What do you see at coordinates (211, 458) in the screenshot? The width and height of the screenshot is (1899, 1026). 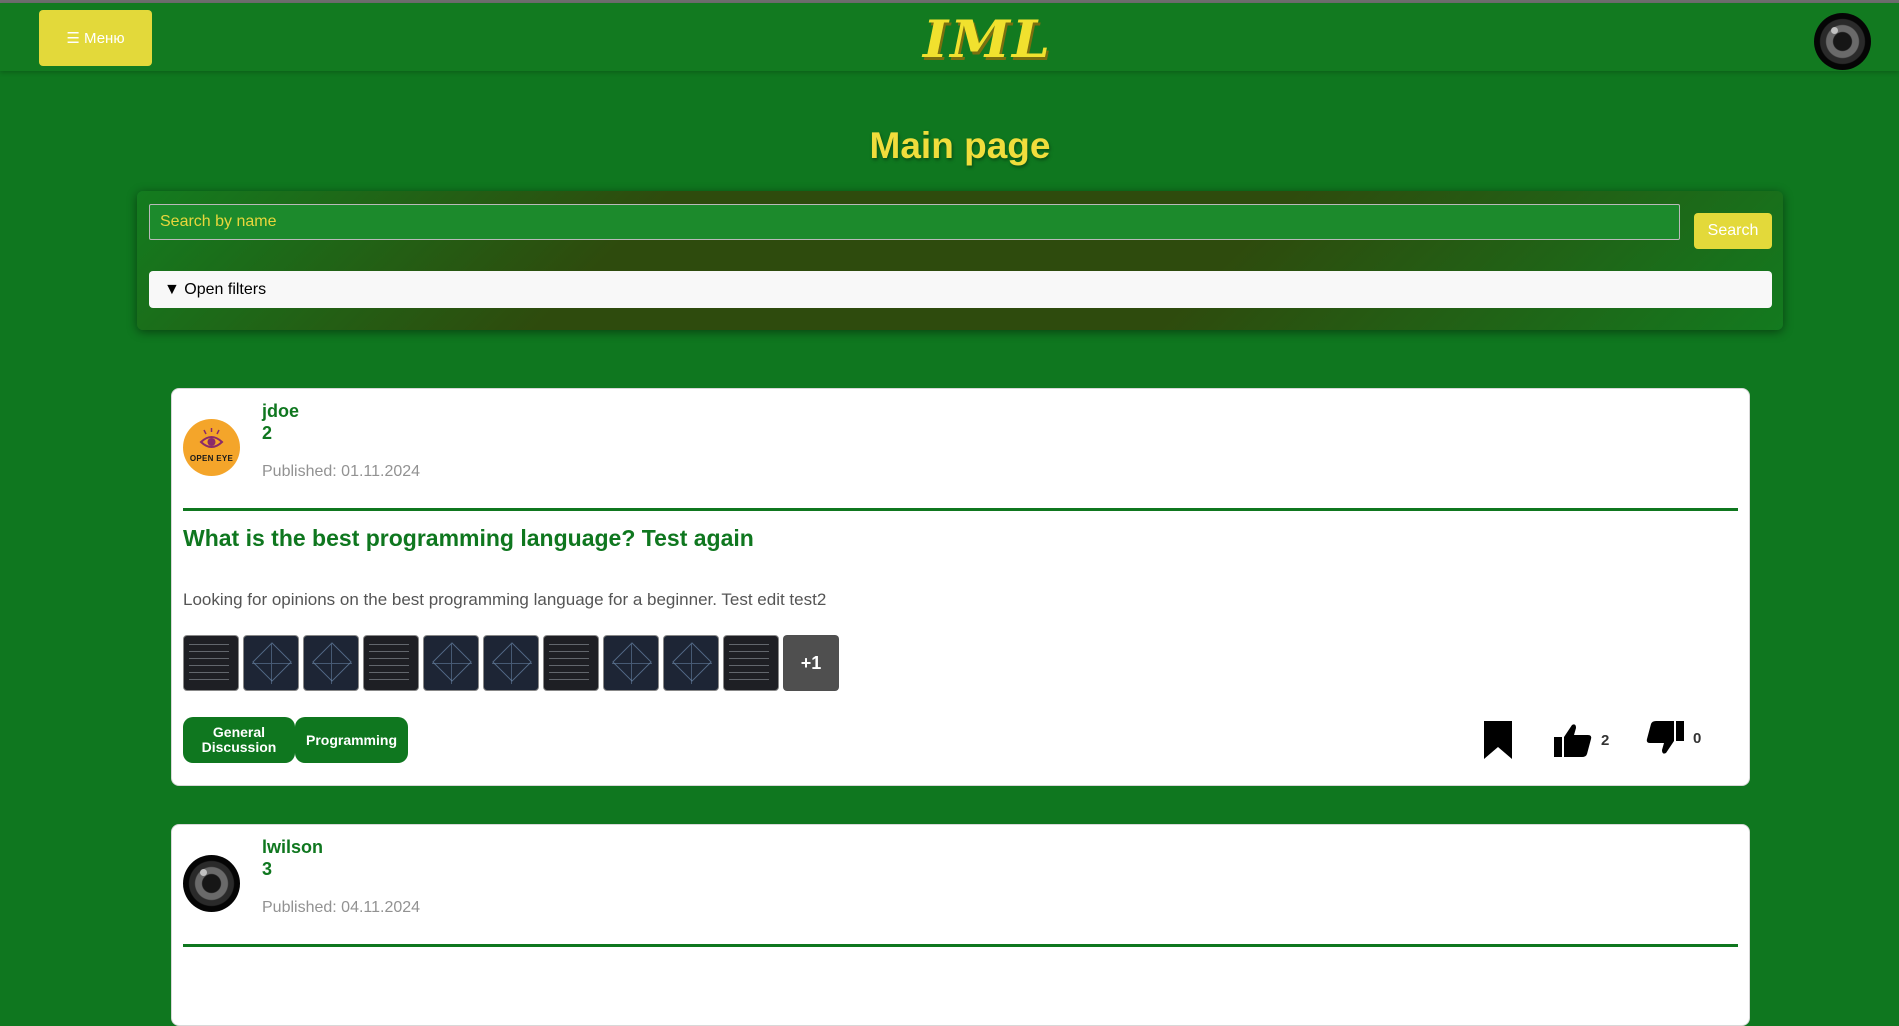 I see `avatar-logo-text: OPEN EYE` at bounding box center [211, 458].